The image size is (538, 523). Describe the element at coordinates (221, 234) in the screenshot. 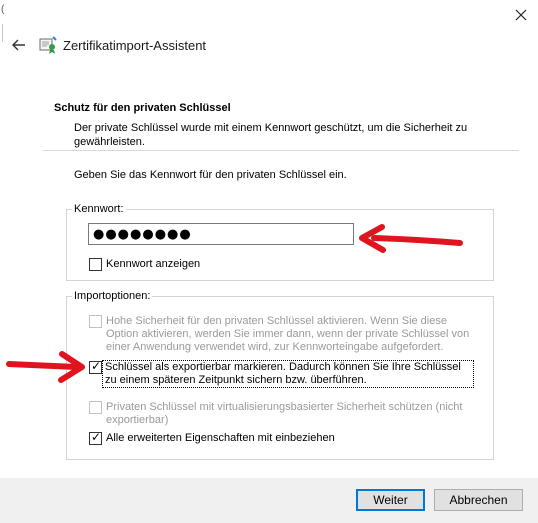

I see `password-field` at that location.